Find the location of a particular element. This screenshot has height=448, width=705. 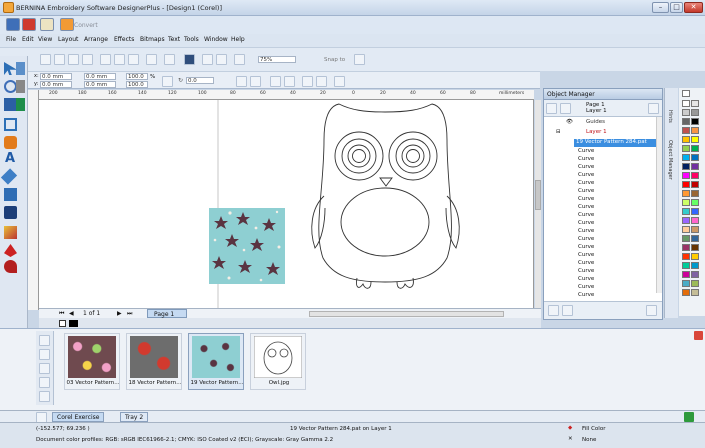

convert-label: Convert is located at coordinates (86, 25).